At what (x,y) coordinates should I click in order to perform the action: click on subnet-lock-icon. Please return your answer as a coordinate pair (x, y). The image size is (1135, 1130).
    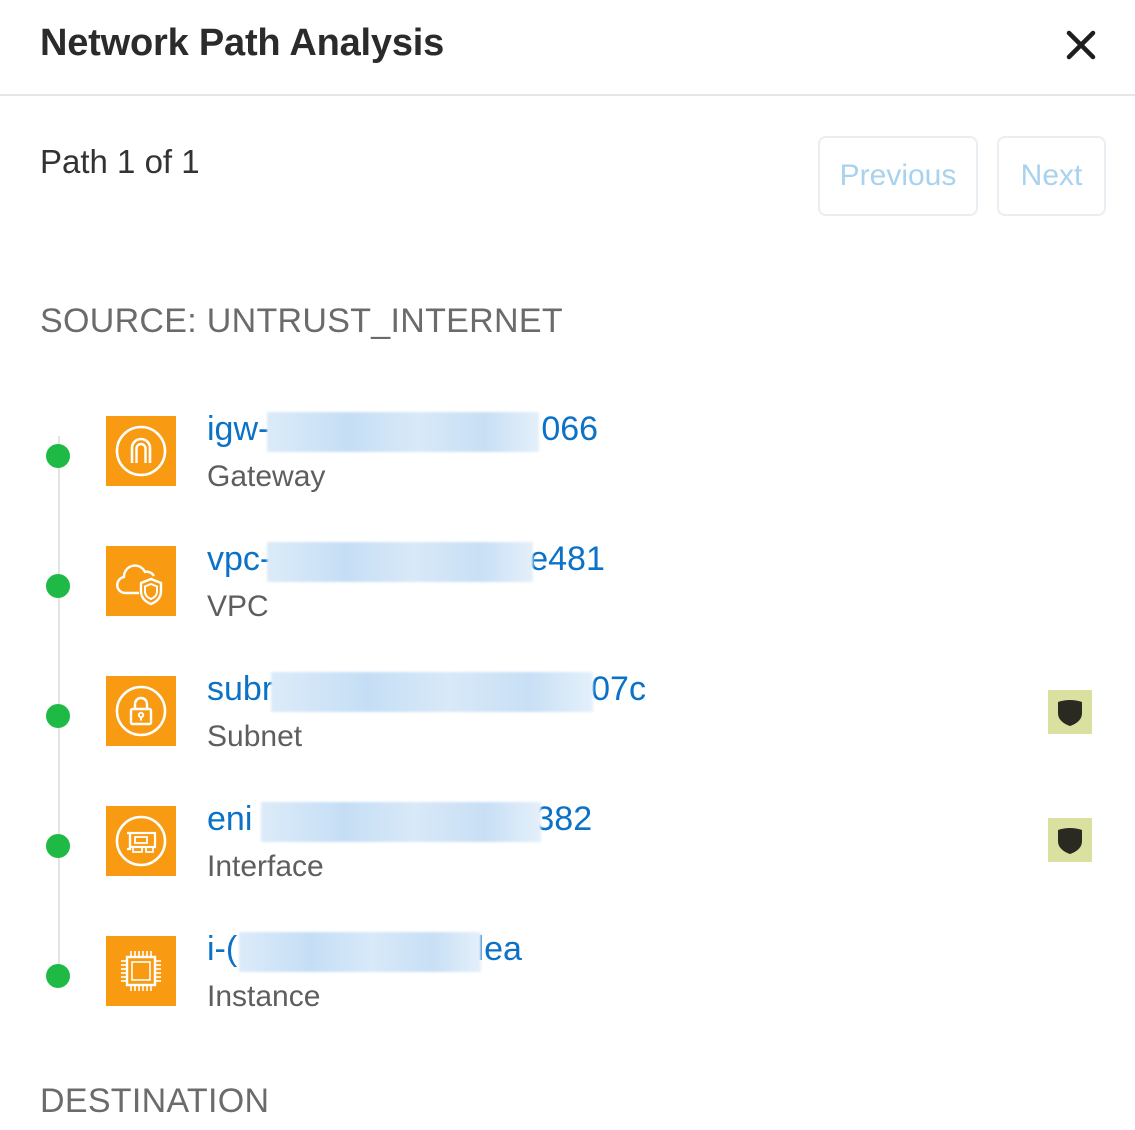
    Looking at the image, I should click on (141, 711).